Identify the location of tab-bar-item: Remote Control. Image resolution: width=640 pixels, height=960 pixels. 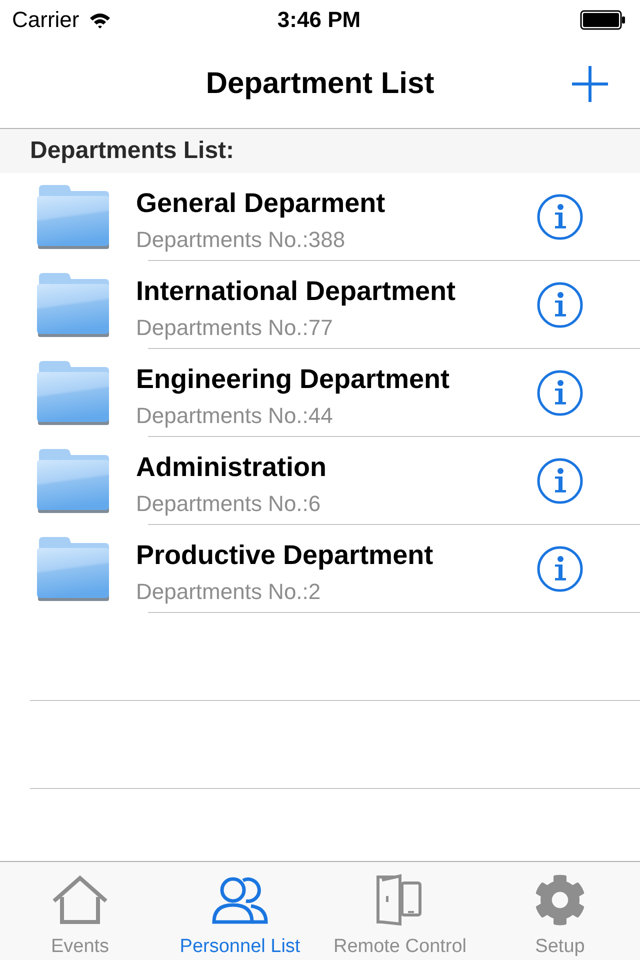
(400, 911).